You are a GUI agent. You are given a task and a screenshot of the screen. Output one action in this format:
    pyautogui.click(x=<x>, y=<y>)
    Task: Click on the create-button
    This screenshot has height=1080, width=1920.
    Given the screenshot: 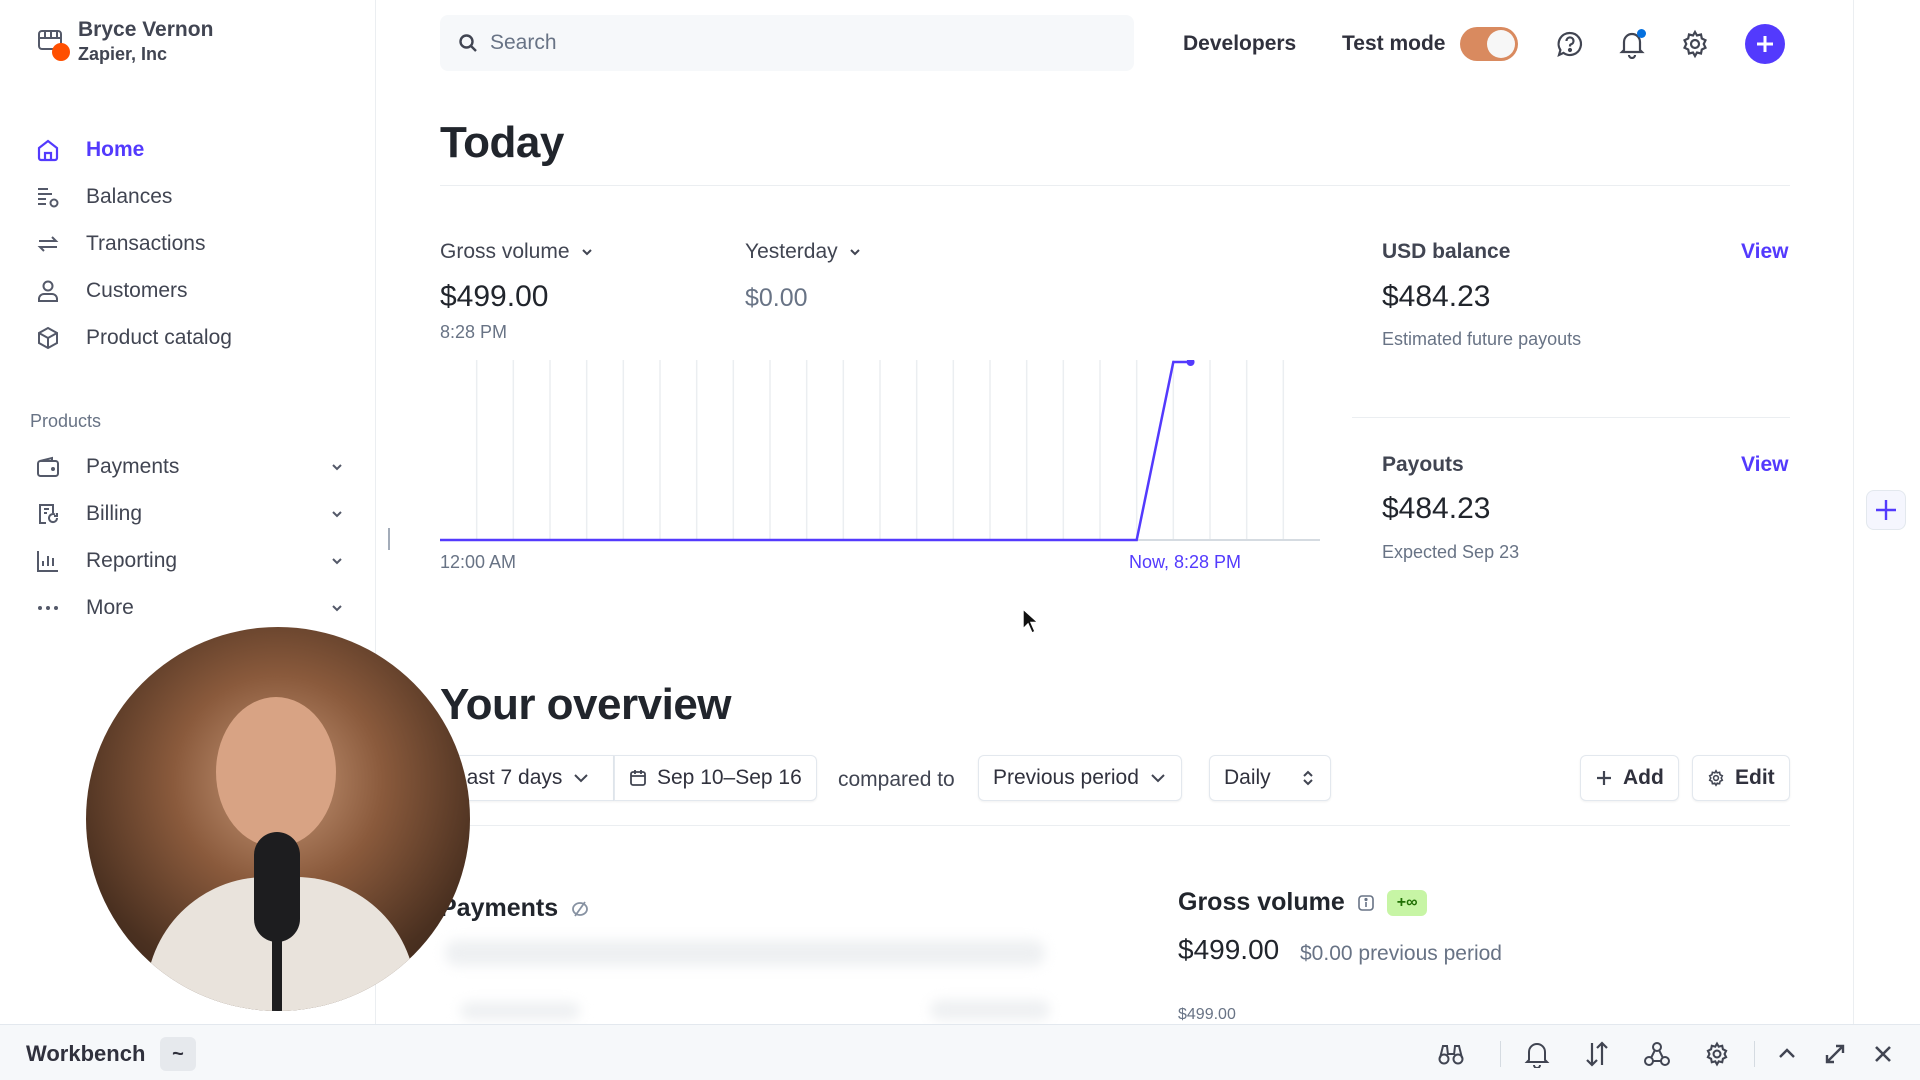 What is the action you would take?
    pyautogui.click(x=1765, y=44)
    